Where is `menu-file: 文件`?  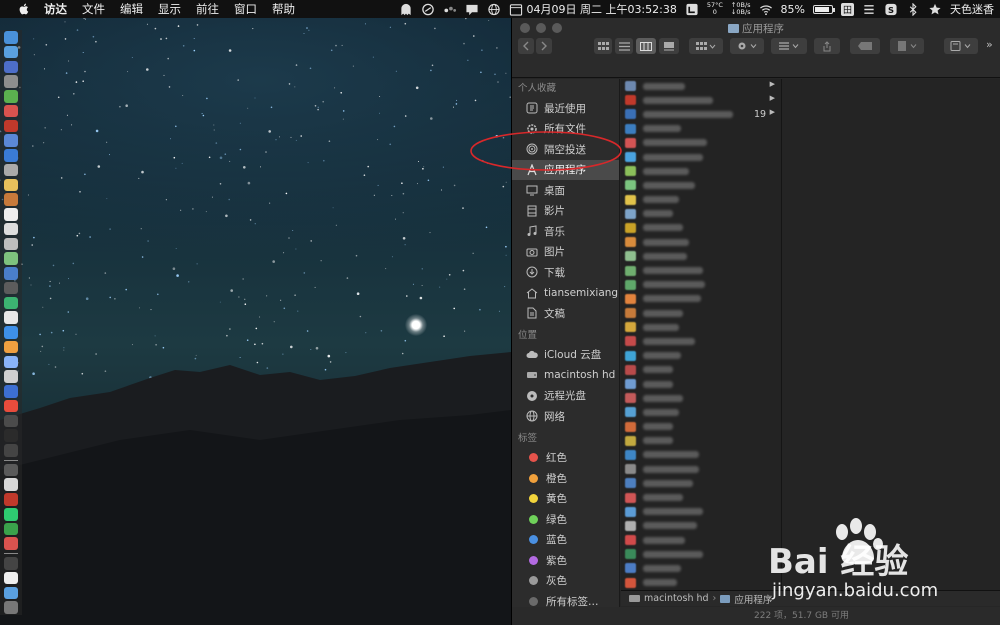
menu-file: 文件 is located at coordinates (93, 9).